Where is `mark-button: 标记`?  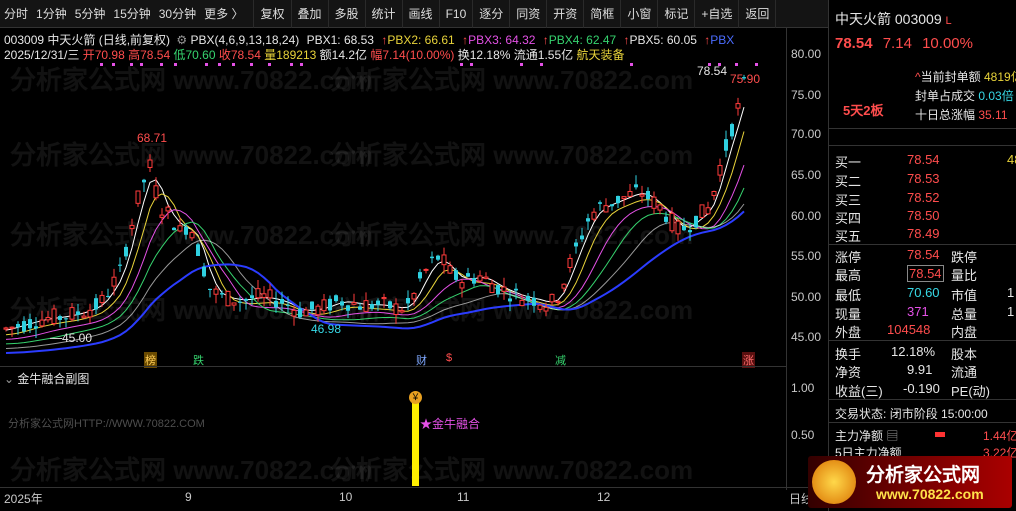 mark-button: 标记 is located at coordinates (677, 14).